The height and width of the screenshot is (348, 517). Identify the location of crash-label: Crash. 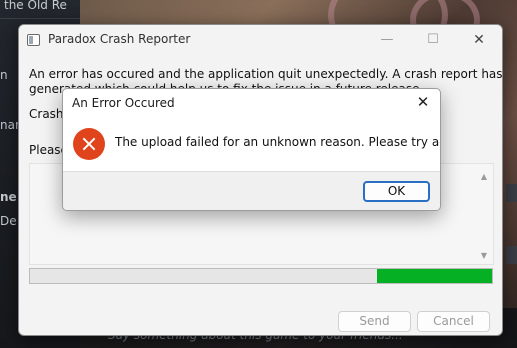
(46, 114).